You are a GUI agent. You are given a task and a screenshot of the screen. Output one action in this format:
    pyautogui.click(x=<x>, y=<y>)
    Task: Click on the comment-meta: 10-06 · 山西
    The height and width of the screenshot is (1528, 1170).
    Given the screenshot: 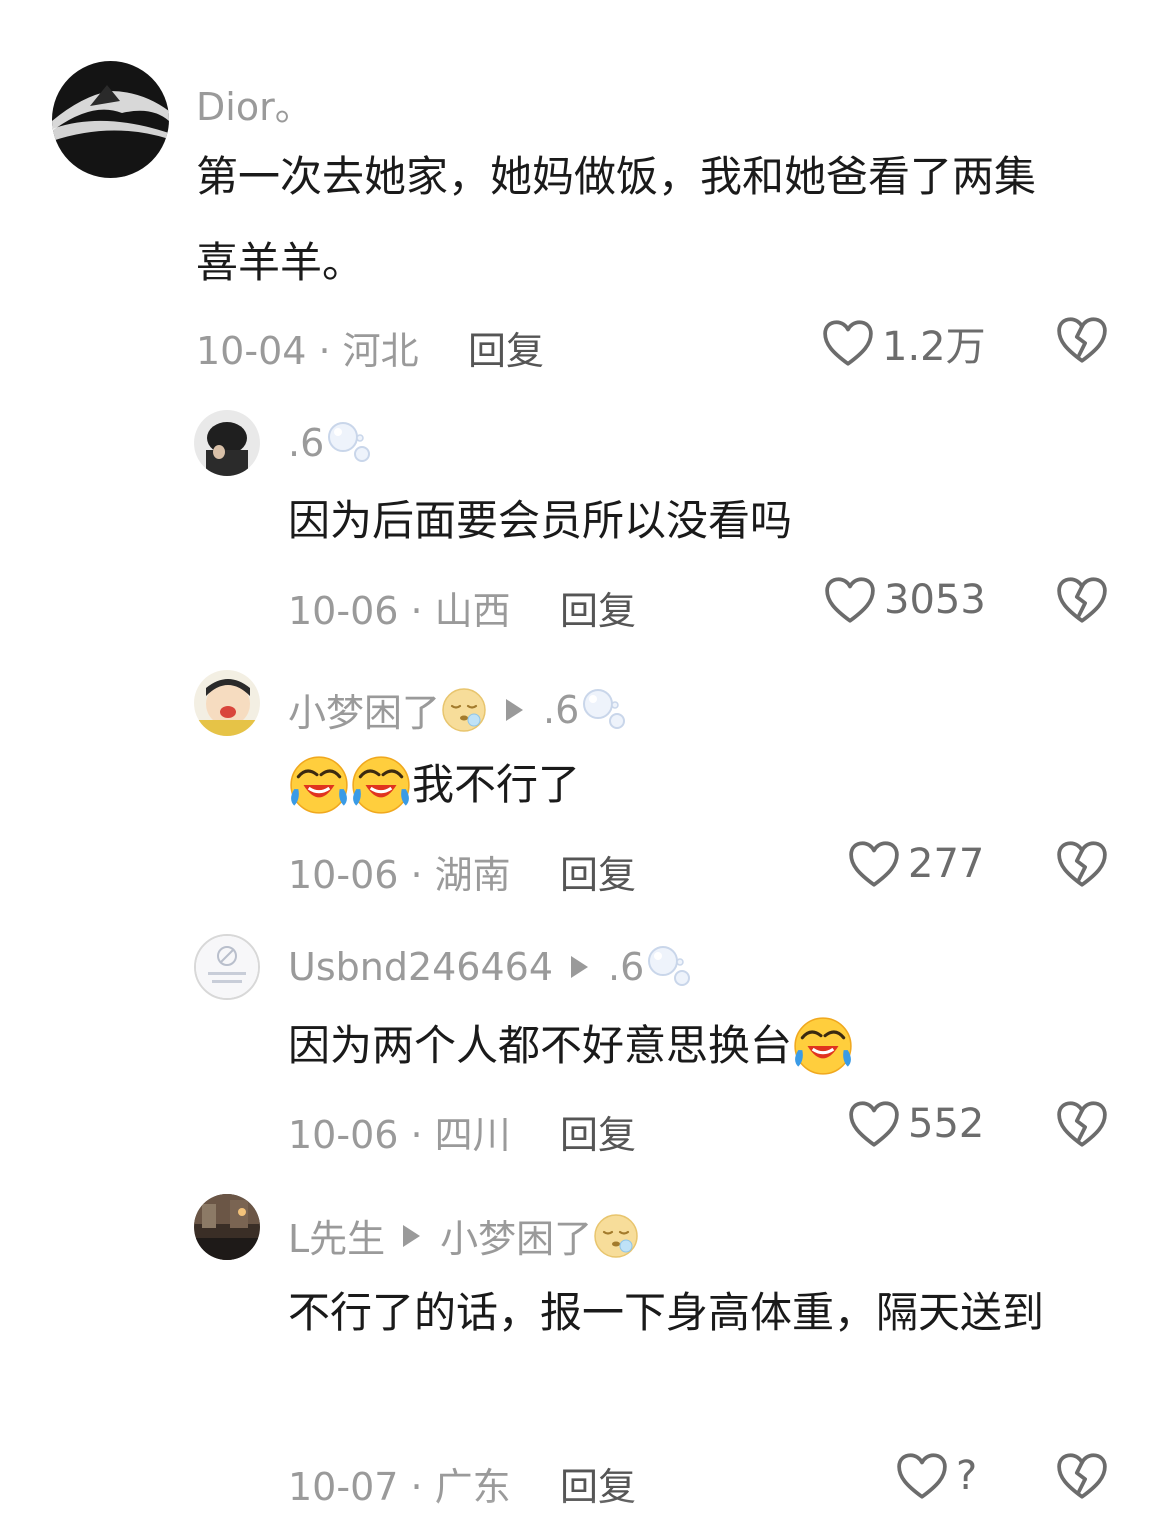 What is the action you would take?
    pyautogui.click(x=399, y=611)
    